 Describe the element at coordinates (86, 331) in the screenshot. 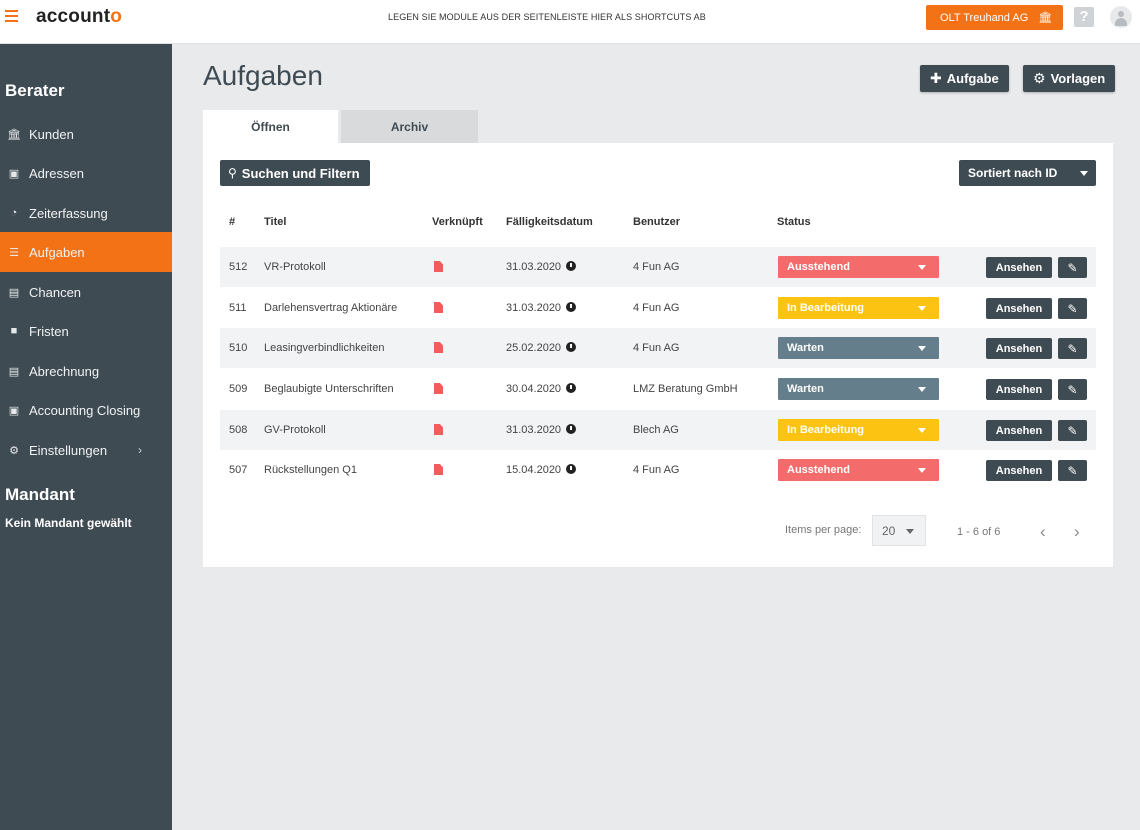

I see `sidebar-item-fristen: ■ Fristen` at that location.